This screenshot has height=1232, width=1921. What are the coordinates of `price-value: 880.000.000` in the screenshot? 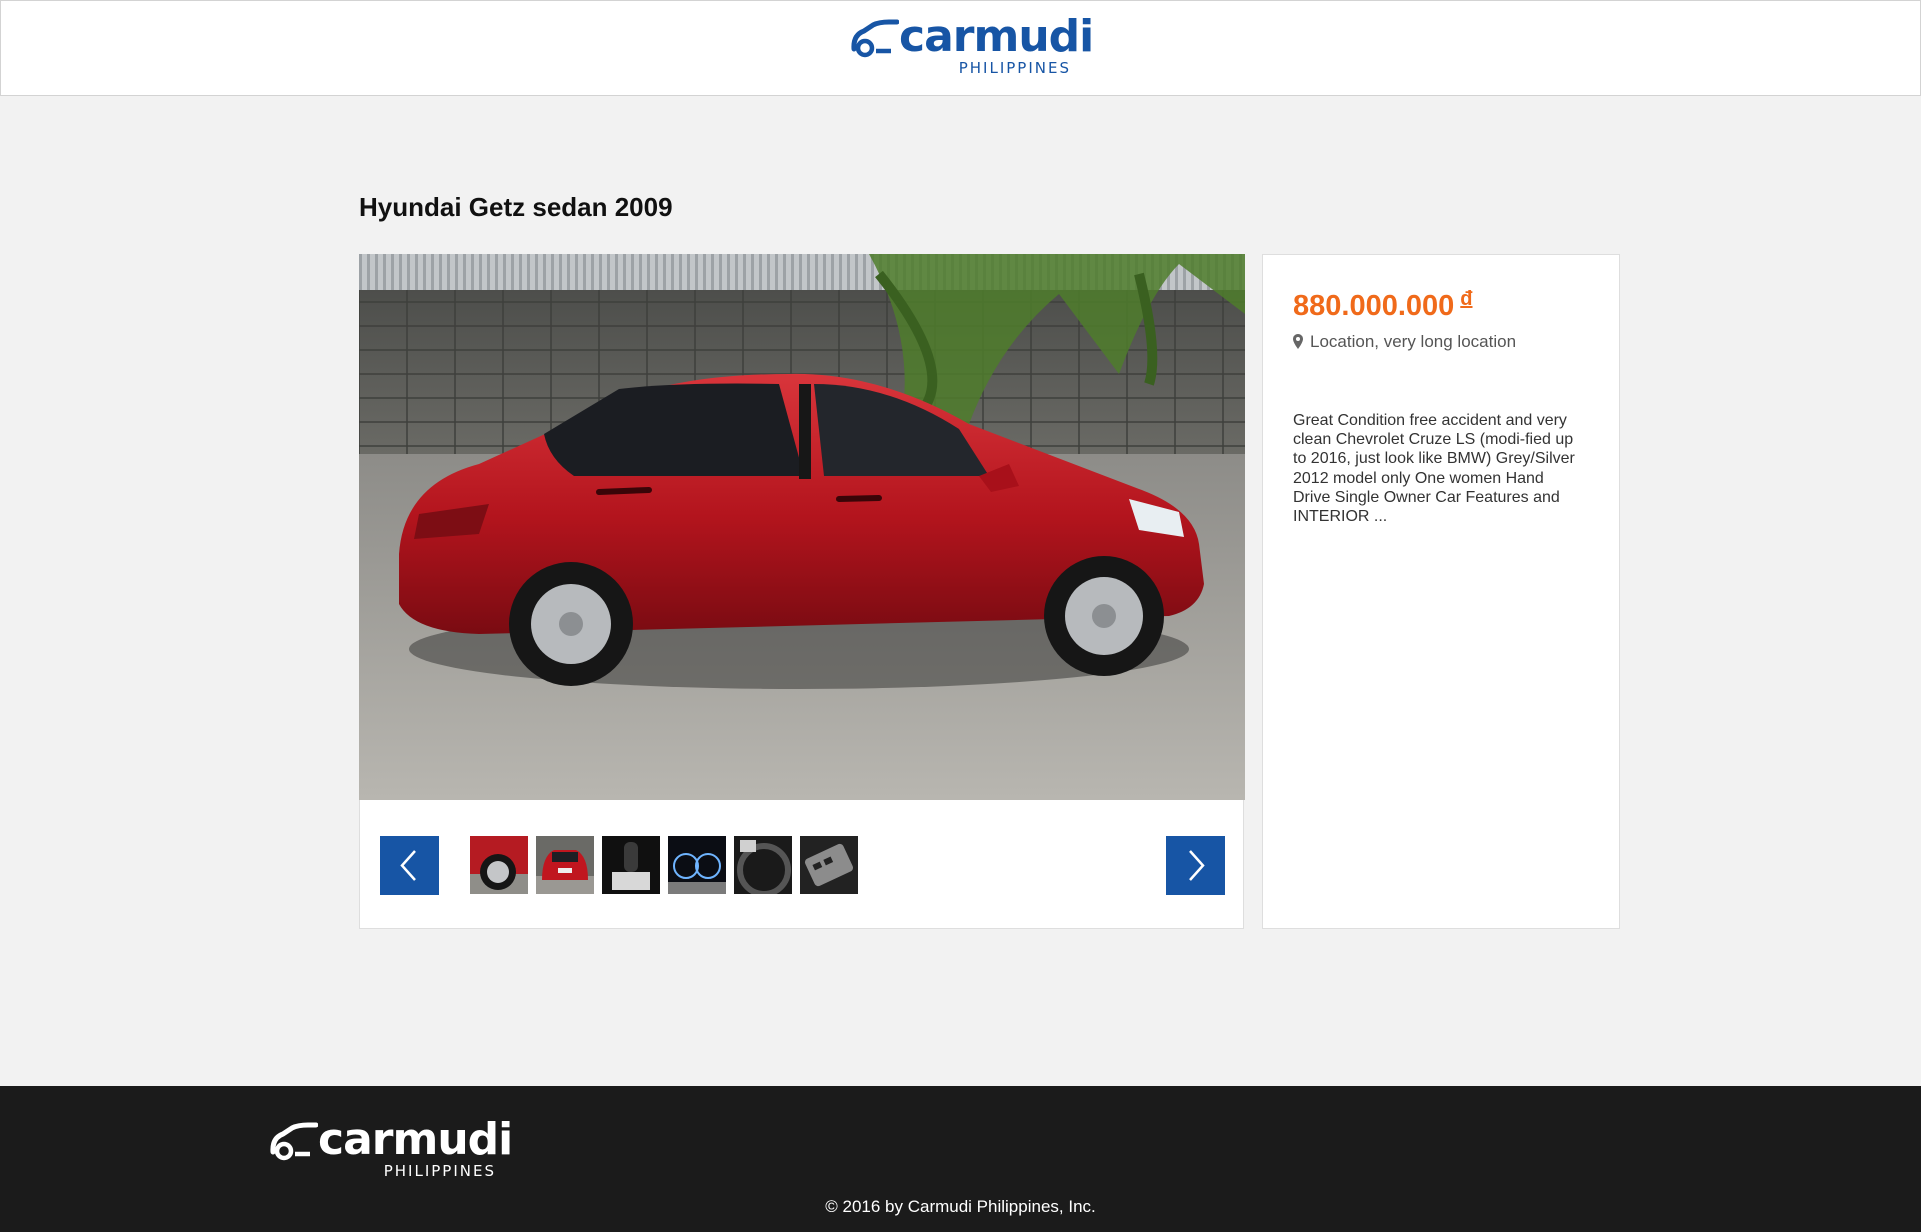 It's located at (1374, 306).